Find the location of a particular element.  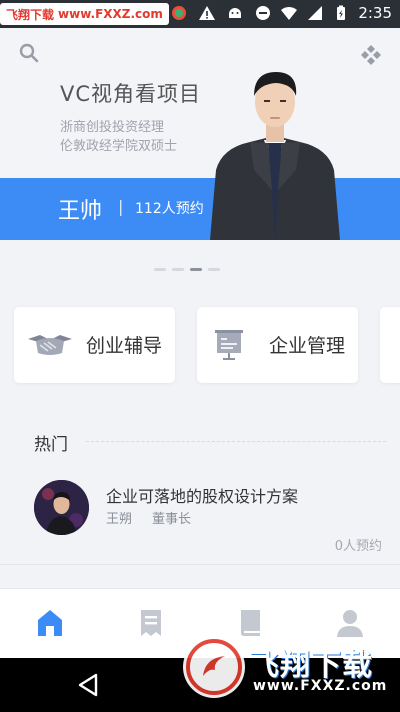

notification-icons is located at coordinates (207, 13).